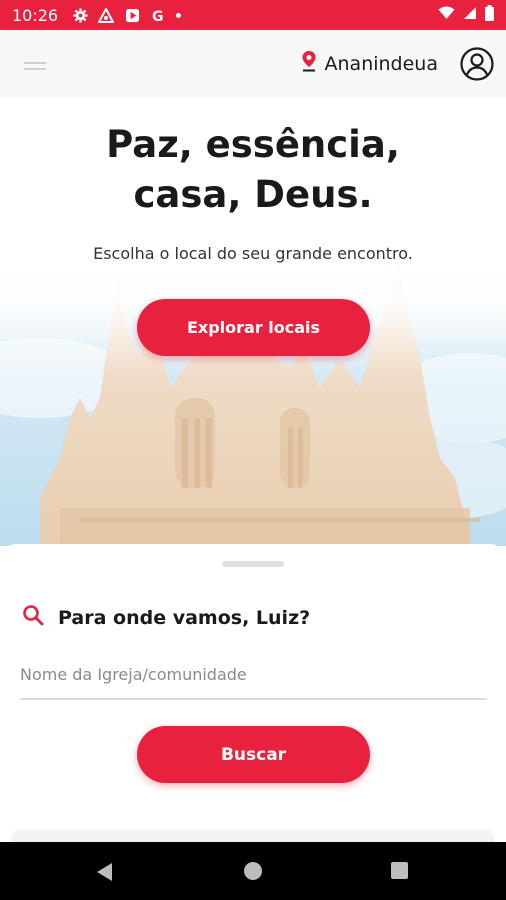  I want to click on status-bar: 10:26 G, so click(253, 15).